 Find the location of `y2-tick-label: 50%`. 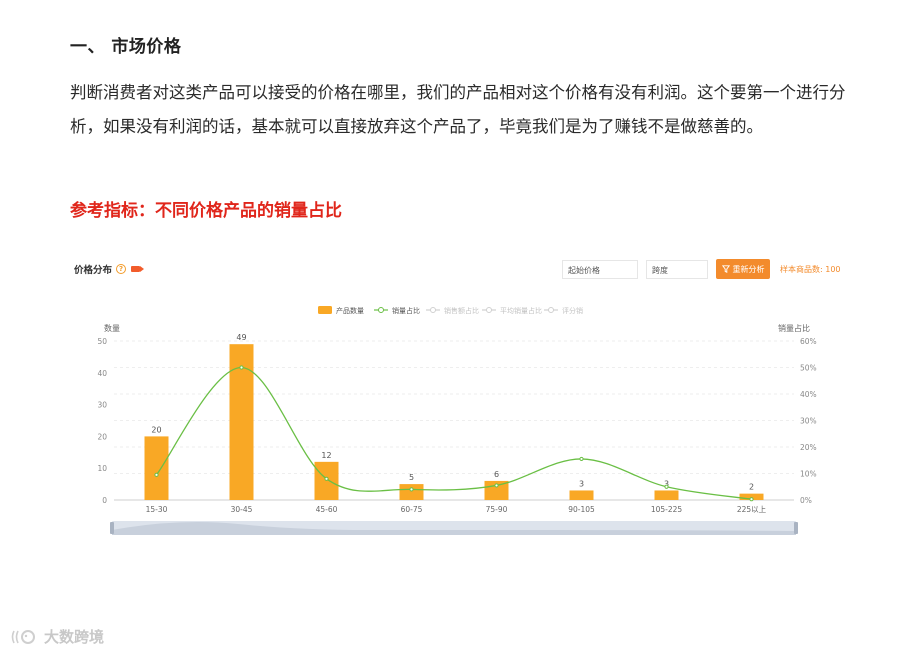

y2-tick-label: 50% is located at coordinates (808, 368).